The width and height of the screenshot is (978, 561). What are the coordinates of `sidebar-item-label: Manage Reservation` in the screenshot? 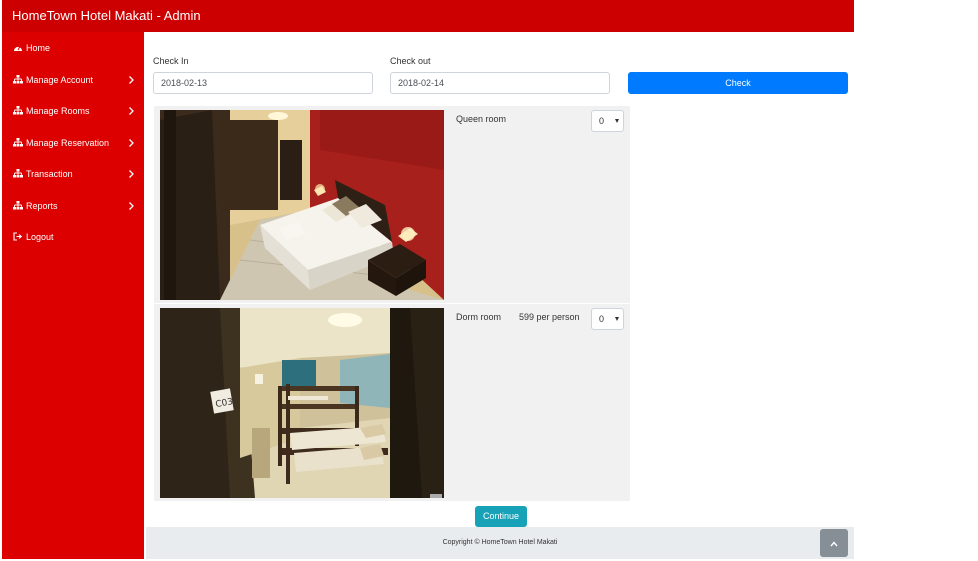 It's located at (68, 142).